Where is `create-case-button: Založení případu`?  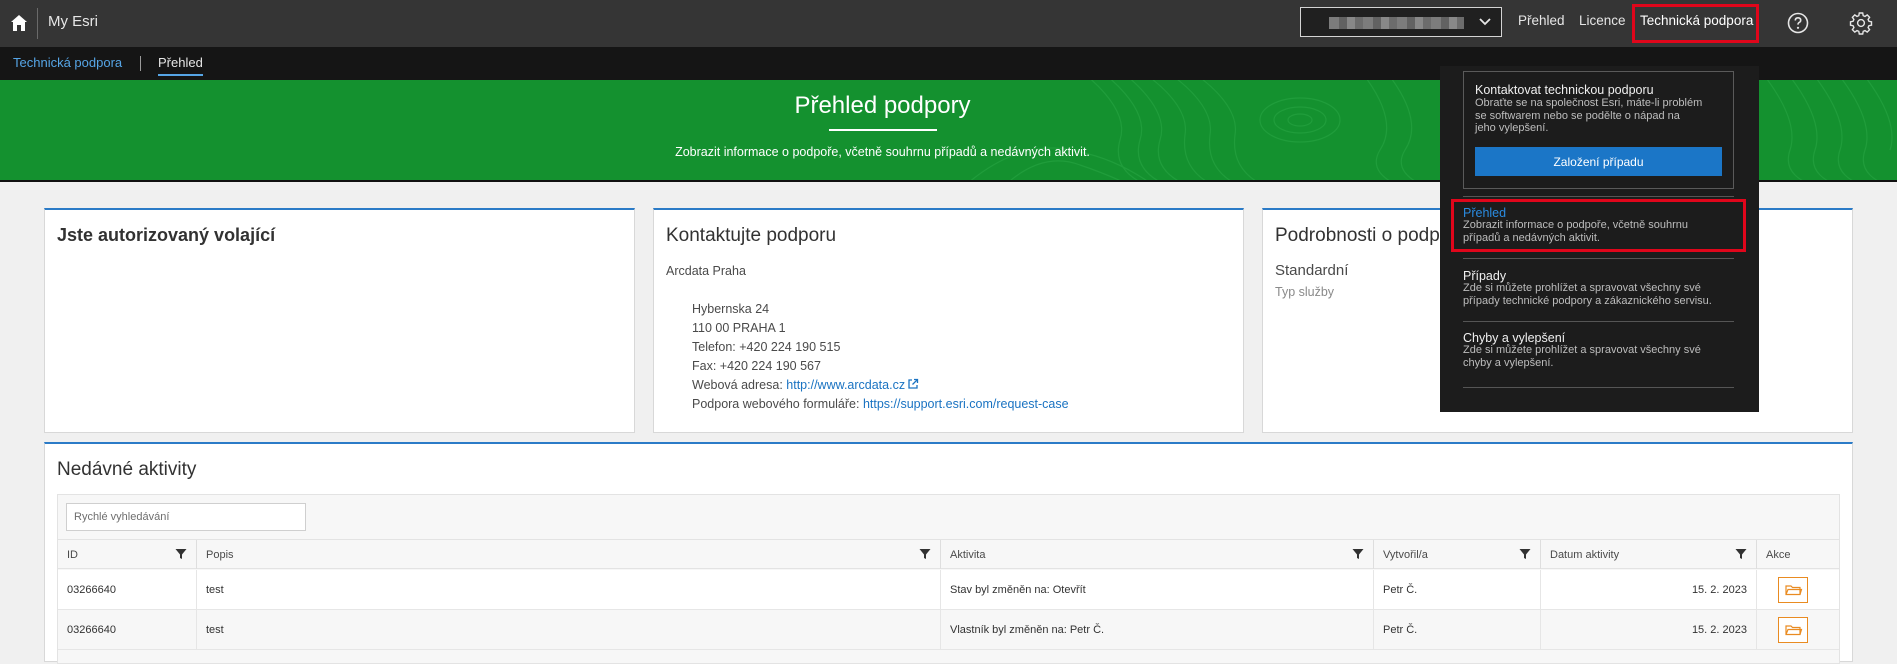 create-case-button: Založení případu is located at coordinates (1598, 161).